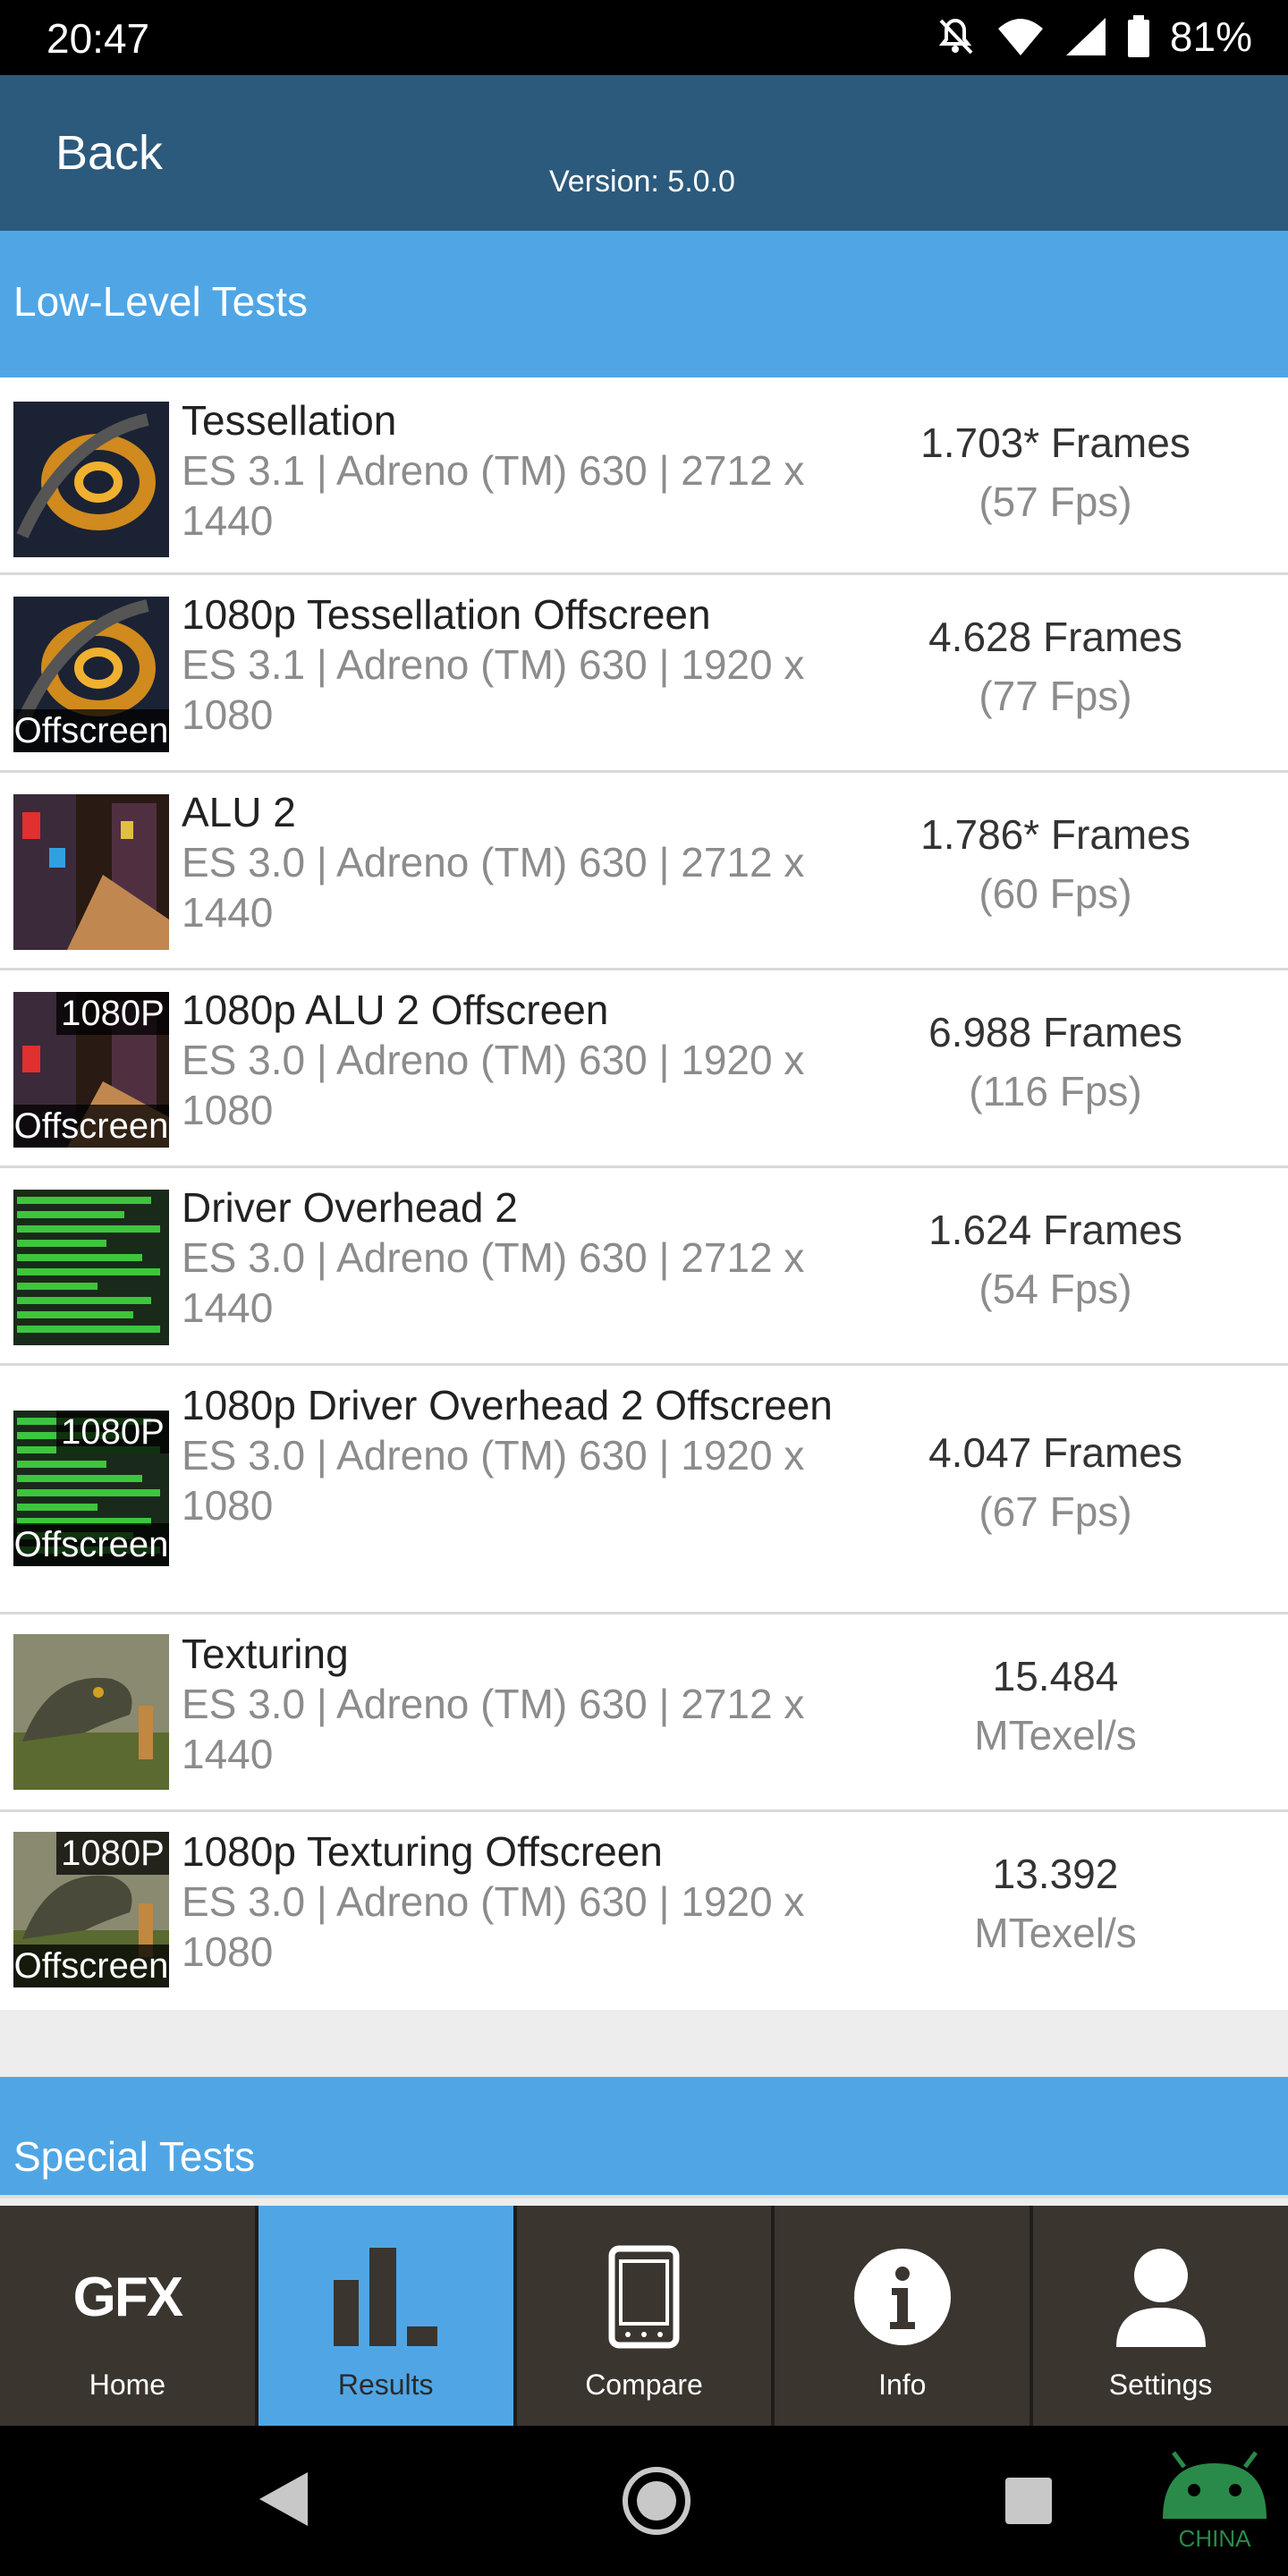 This screenshot has width=1288, height=2576. What do you see at coordinates (1214, 2538) in the screenshot?
I see `watermark-text: CHINA` at bounding box center [1214, 2538].